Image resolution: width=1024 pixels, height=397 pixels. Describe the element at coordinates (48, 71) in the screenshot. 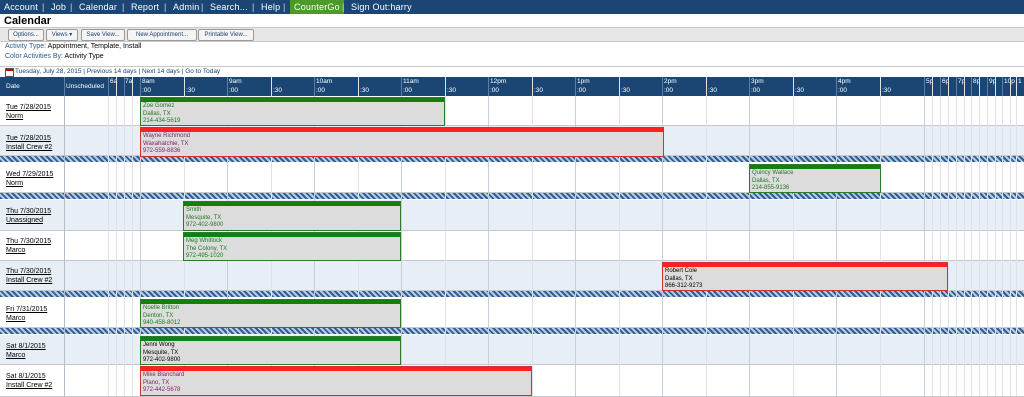

I see `current-date-link: Tuesday, July 28, 2015` at that location.